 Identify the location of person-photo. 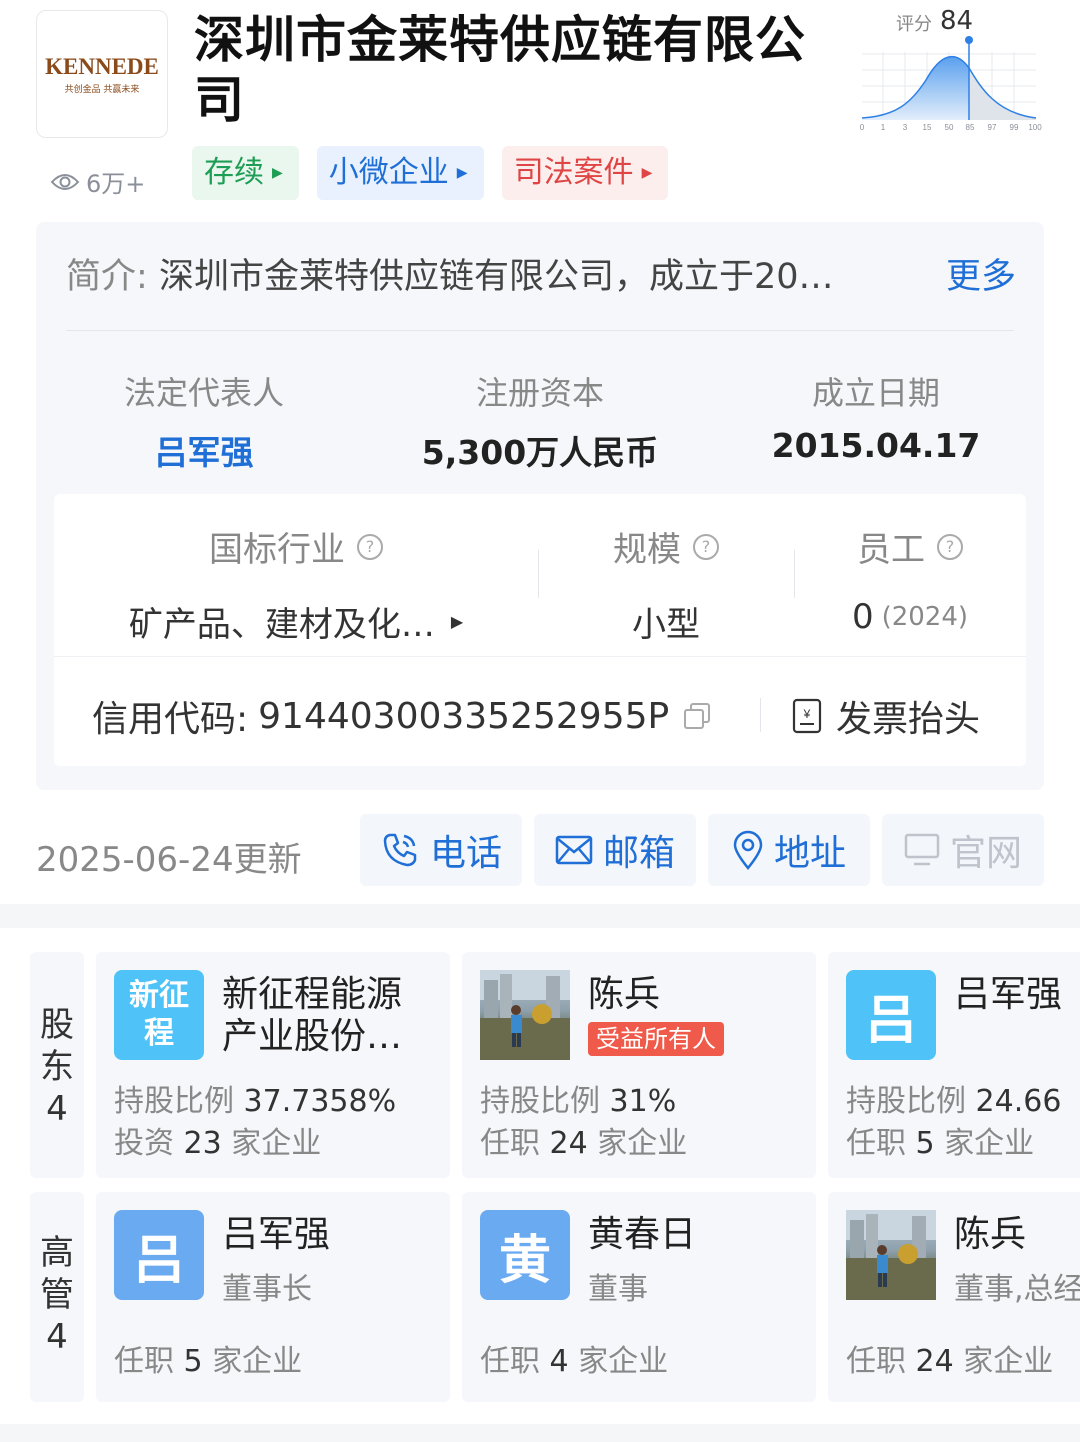
(525, 1015).